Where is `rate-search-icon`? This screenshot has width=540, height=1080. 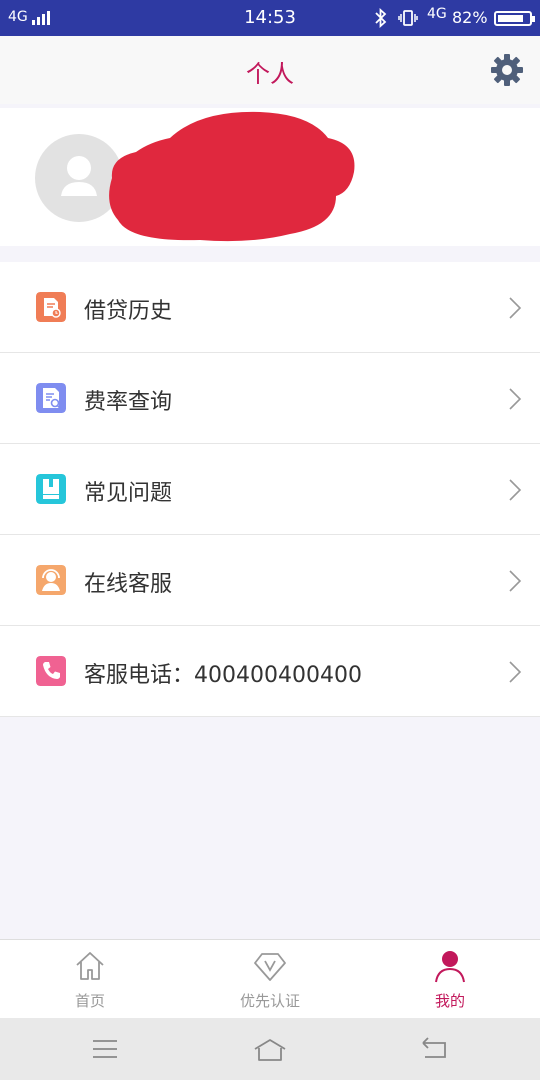 rate-search-icon is located at coordinates (51, 398).